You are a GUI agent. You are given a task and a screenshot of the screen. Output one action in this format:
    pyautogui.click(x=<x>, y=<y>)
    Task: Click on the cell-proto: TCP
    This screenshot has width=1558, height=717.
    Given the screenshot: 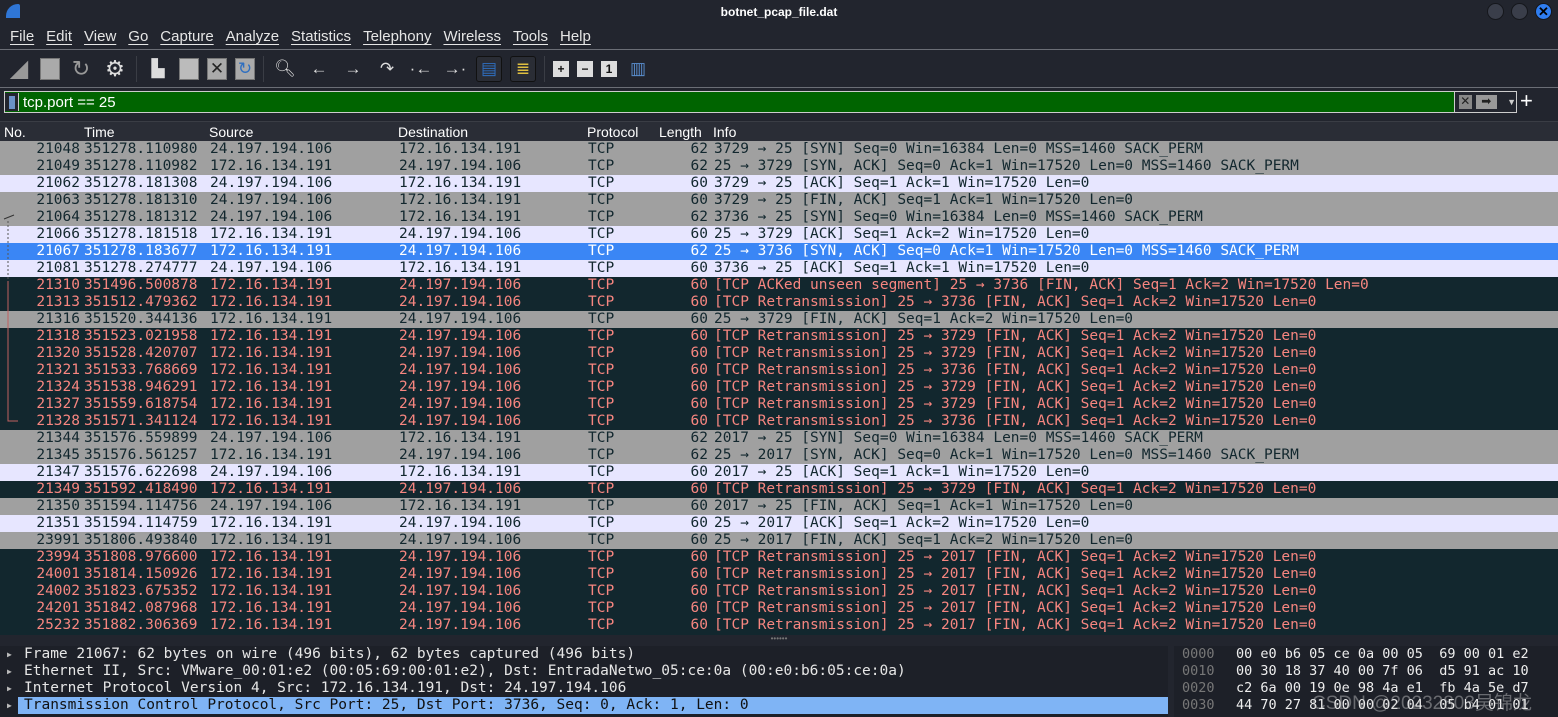 What is the action you would take?
    pyautogui.click(x=601, y=353)
    